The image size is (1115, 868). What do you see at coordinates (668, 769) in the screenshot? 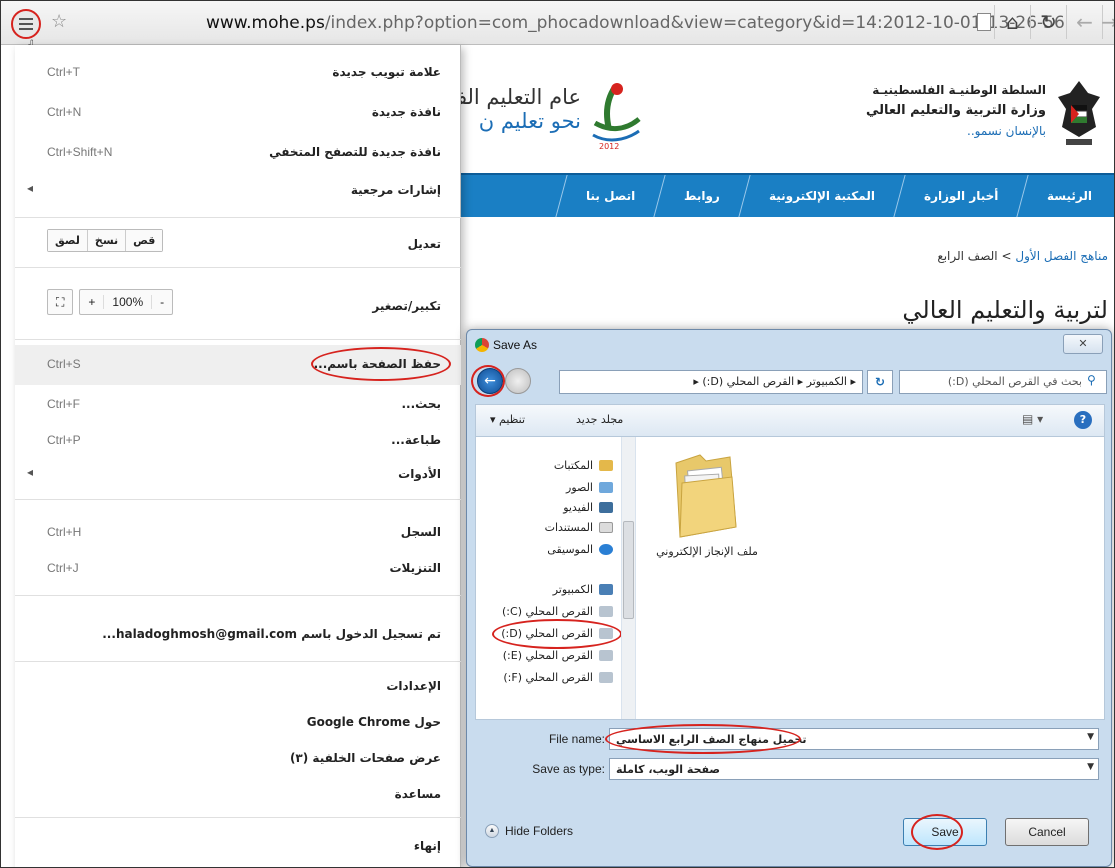
I see `savetype-value: صفحة الويب، كاملة` at bounding box center [668, 769].